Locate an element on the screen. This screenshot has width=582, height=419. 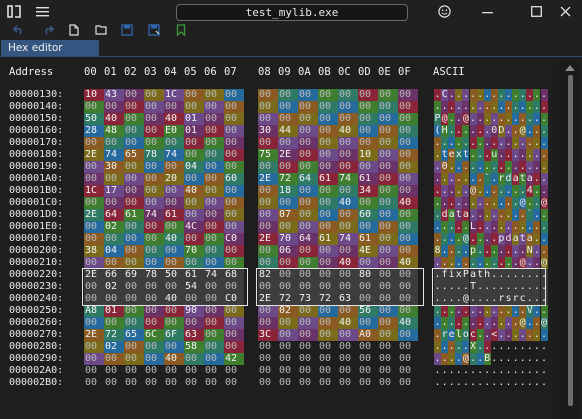
ascii-char: @ is located at coordinates (544, 203).